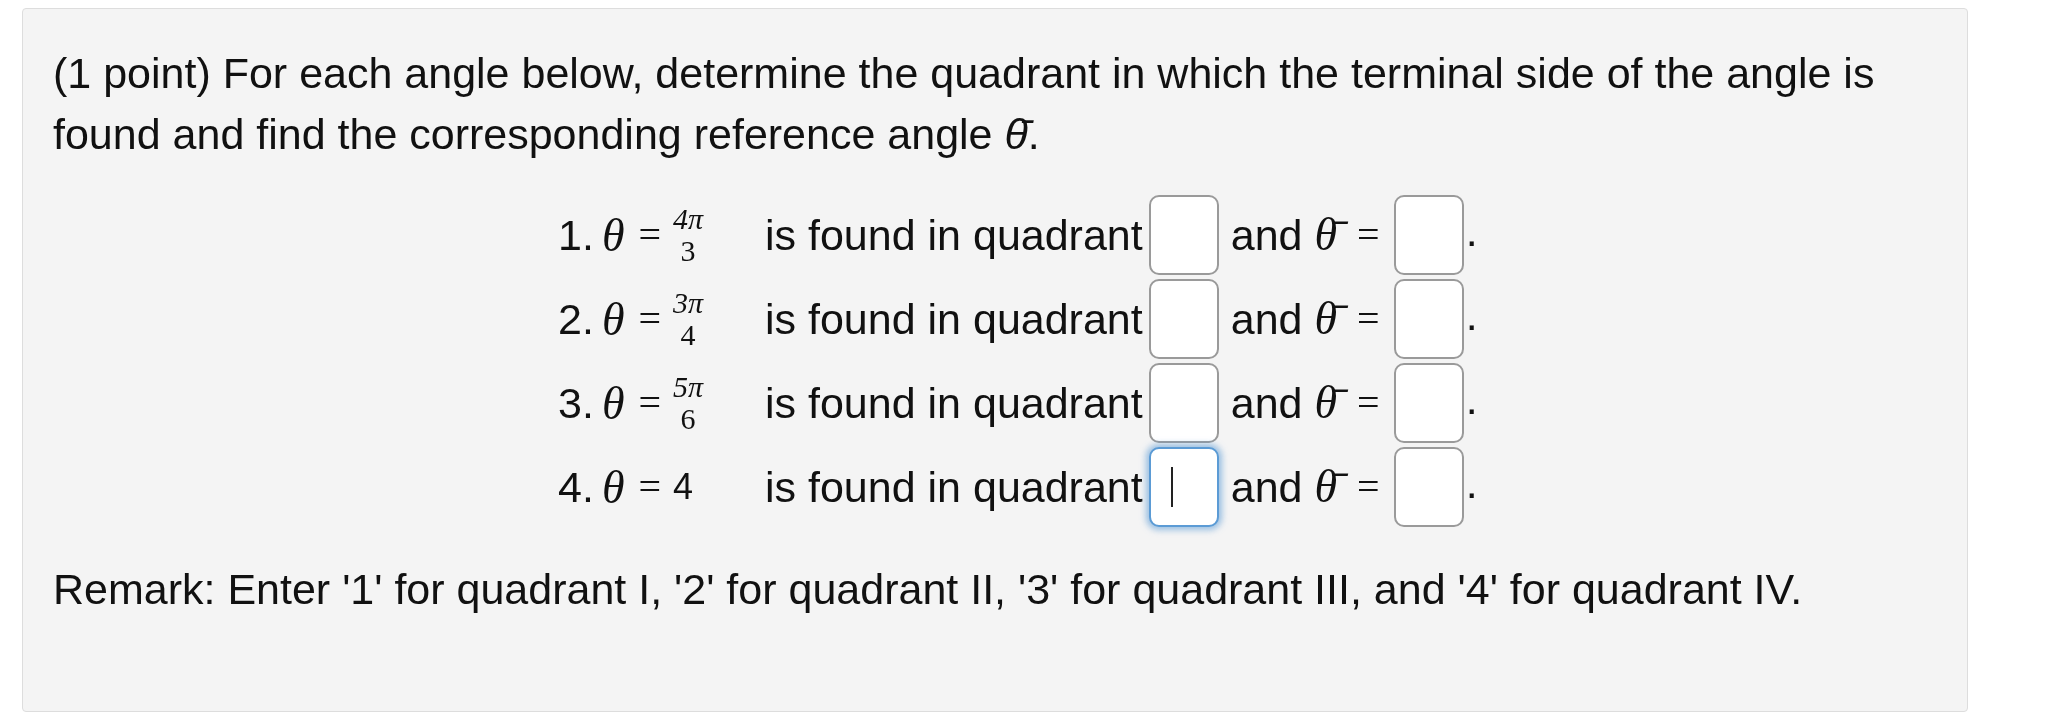 Image resolution: width=2048 pixels, height=722 pixels. I want to click on item-number: 3., so click(576, 403).